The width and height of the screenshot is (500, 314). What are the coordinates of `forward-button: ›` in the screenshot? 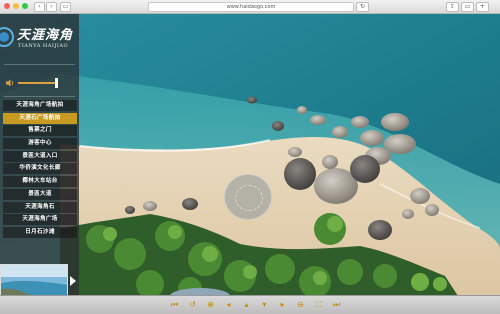 It's located at (51, 7).